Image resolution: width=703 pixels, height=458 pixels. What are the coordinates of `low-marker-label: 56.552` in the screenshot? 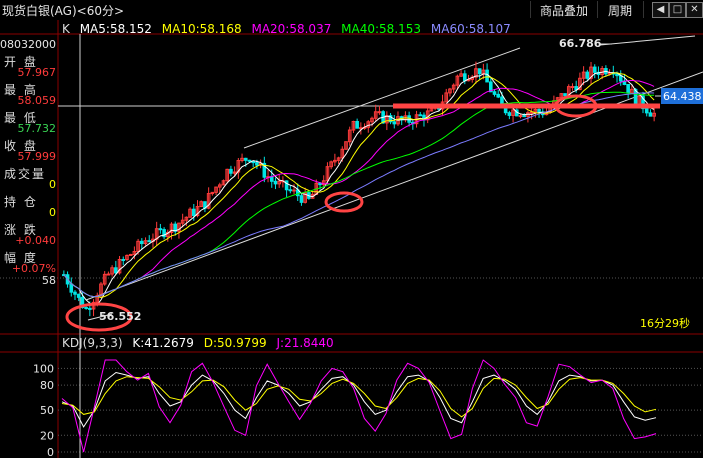 It's located at (120, 316).